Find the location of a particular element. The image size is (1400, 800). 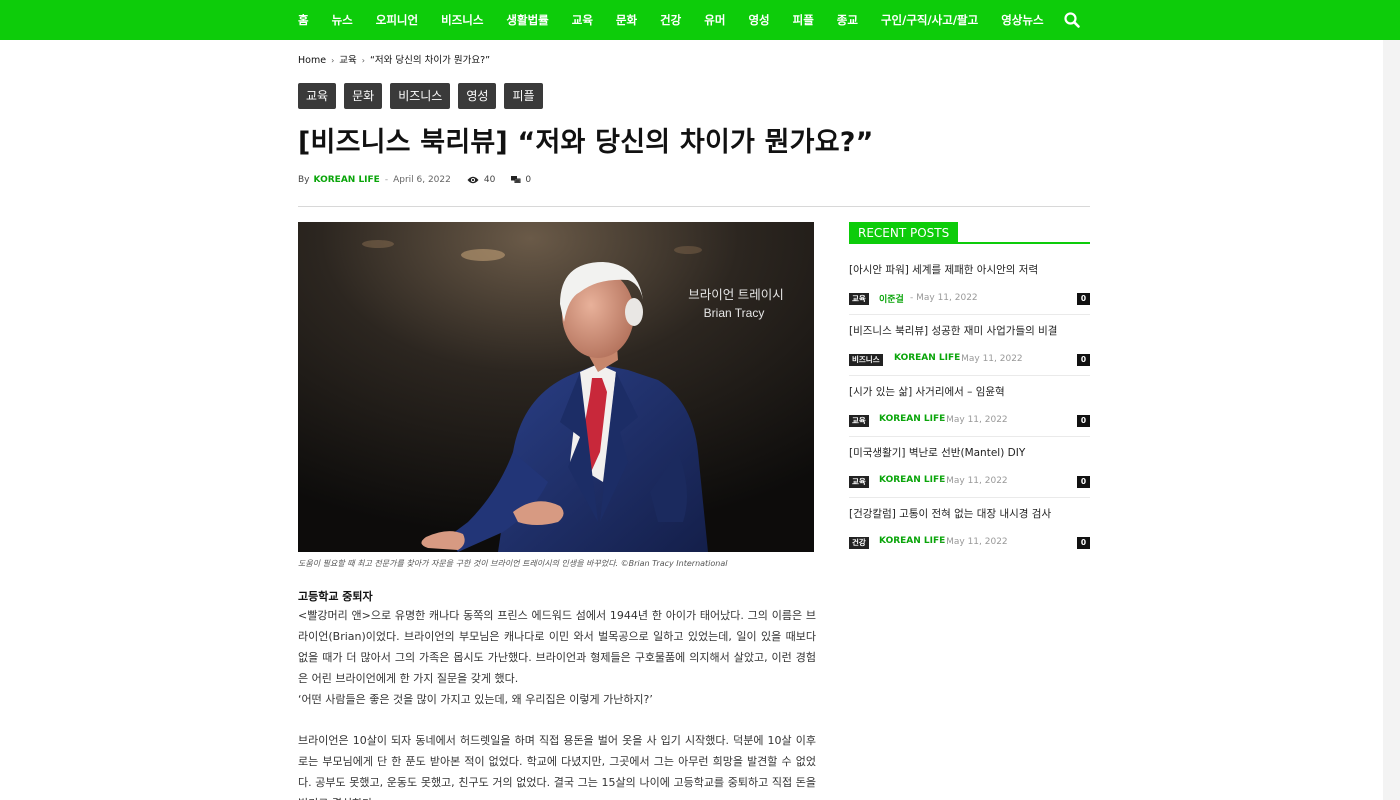

comment-count: 0 is located at coordinates (521, 180).